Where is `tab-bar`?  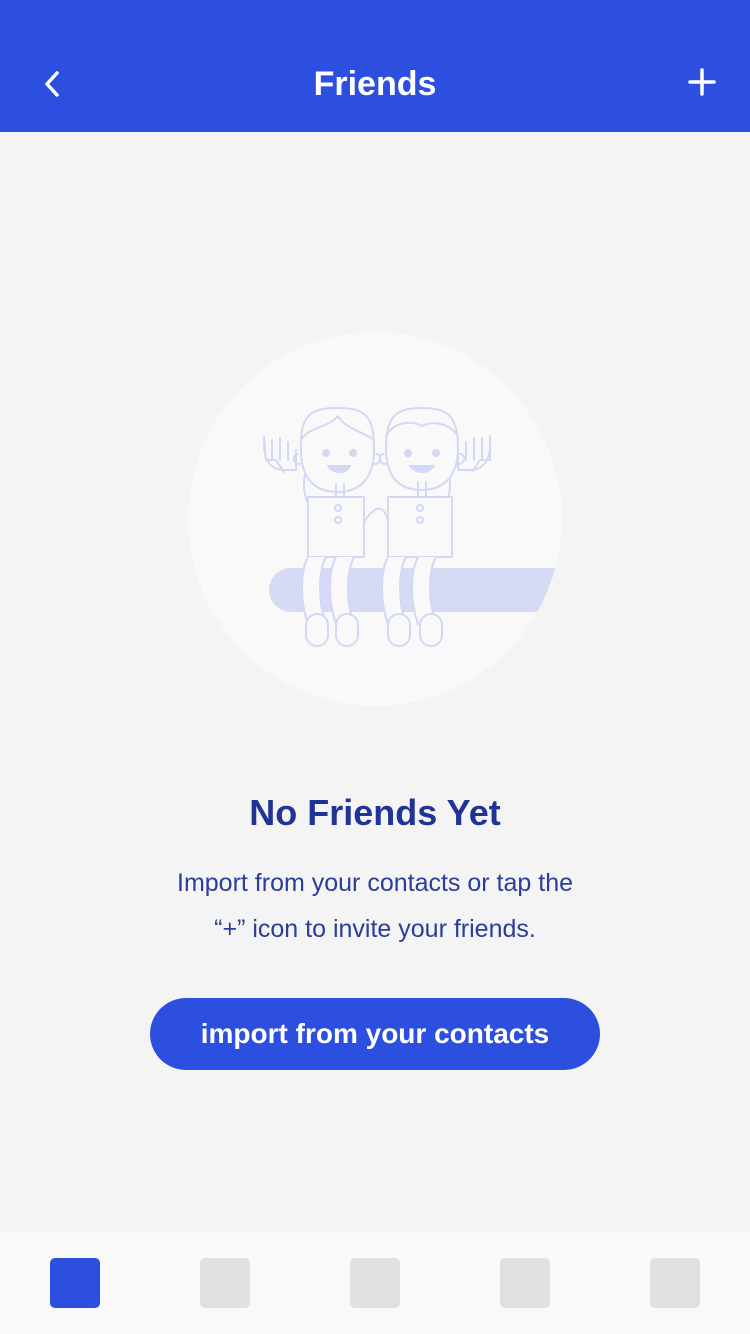
tab-bar is located at coordinates (375, 1282).